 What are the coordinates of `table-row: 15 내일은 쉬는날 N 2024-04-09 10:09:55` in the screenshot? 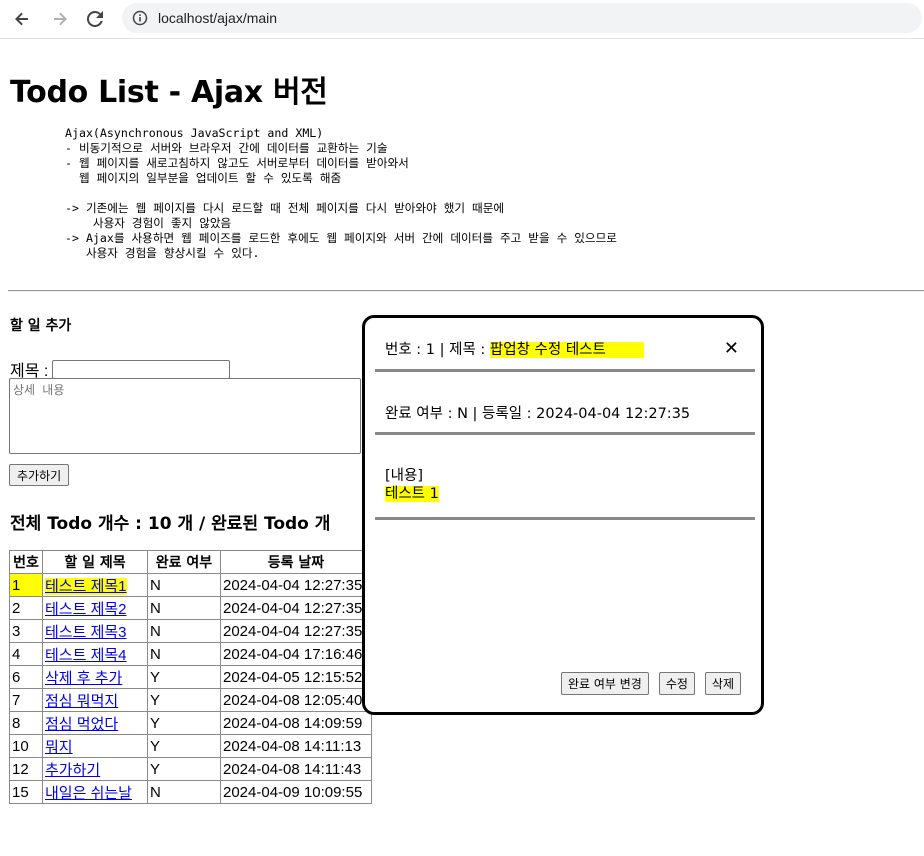 It's located at (190, 792).